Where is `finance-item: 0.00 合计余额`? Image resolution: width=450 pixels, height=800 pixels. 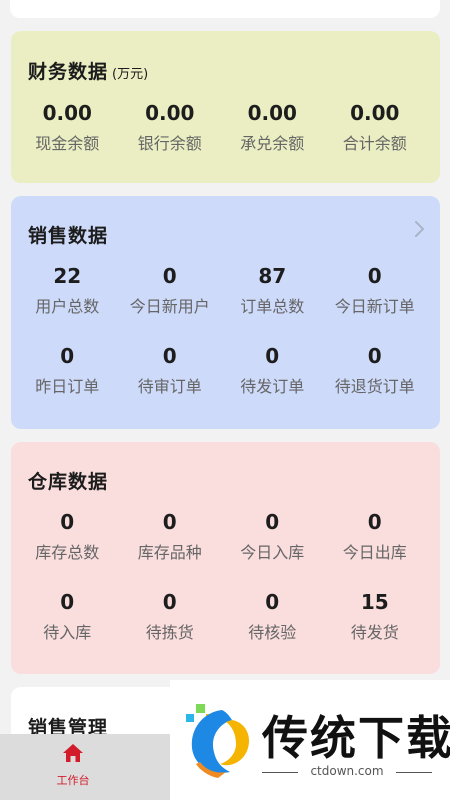
finance-item: 0.00 合计余额 is located at coordinates (375, 139).